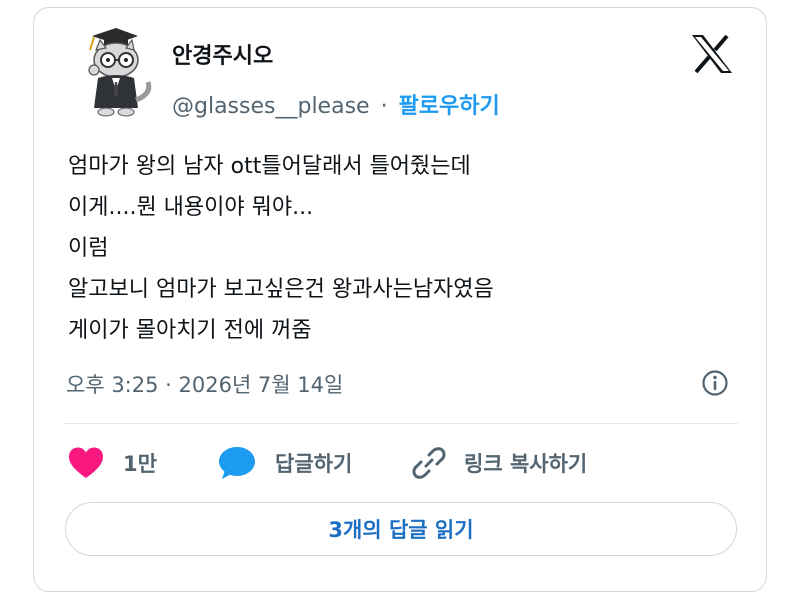 The image size is (800, 607). Describe the element at coordinates (237, 463) in the screenshot. I see `speech-bubble-icon` at that location.